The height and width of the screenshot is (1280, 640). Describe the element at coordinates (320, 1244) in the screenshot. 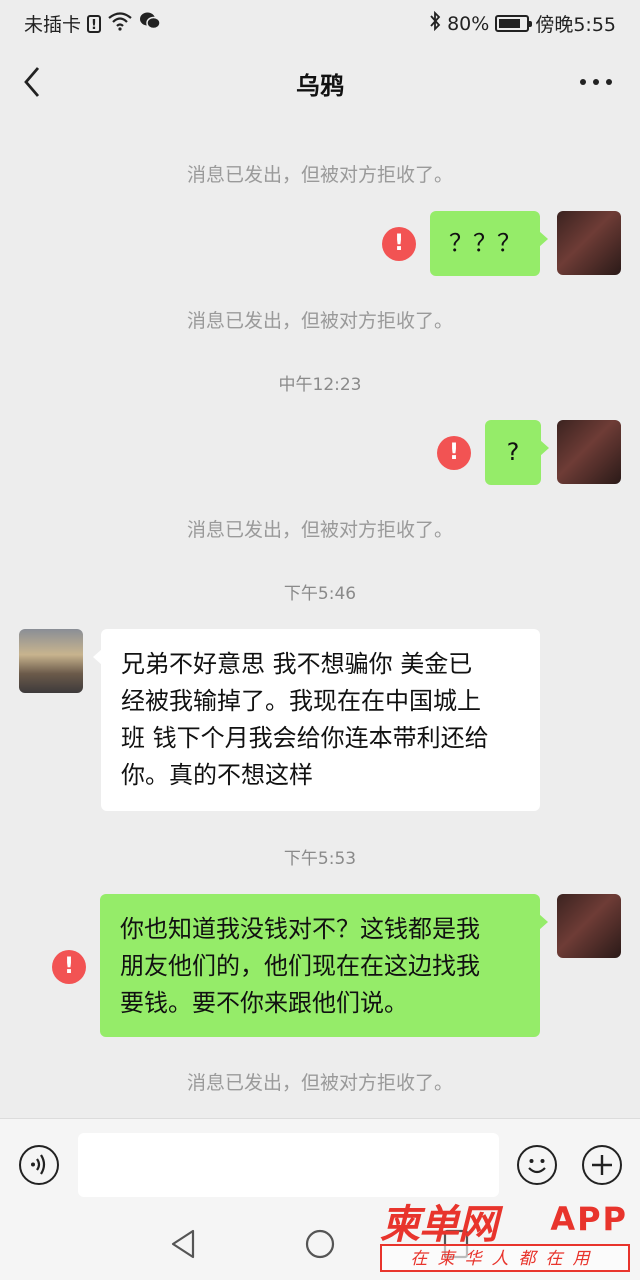

I see `nav-home-icon` at that location.